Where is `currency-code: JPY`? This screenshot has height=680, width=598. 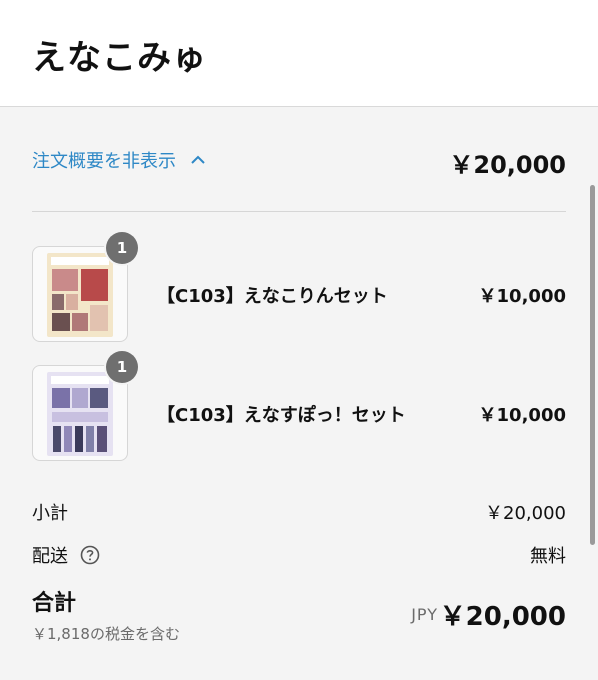
currency-code: JPY is located at coordinates (424, 614).